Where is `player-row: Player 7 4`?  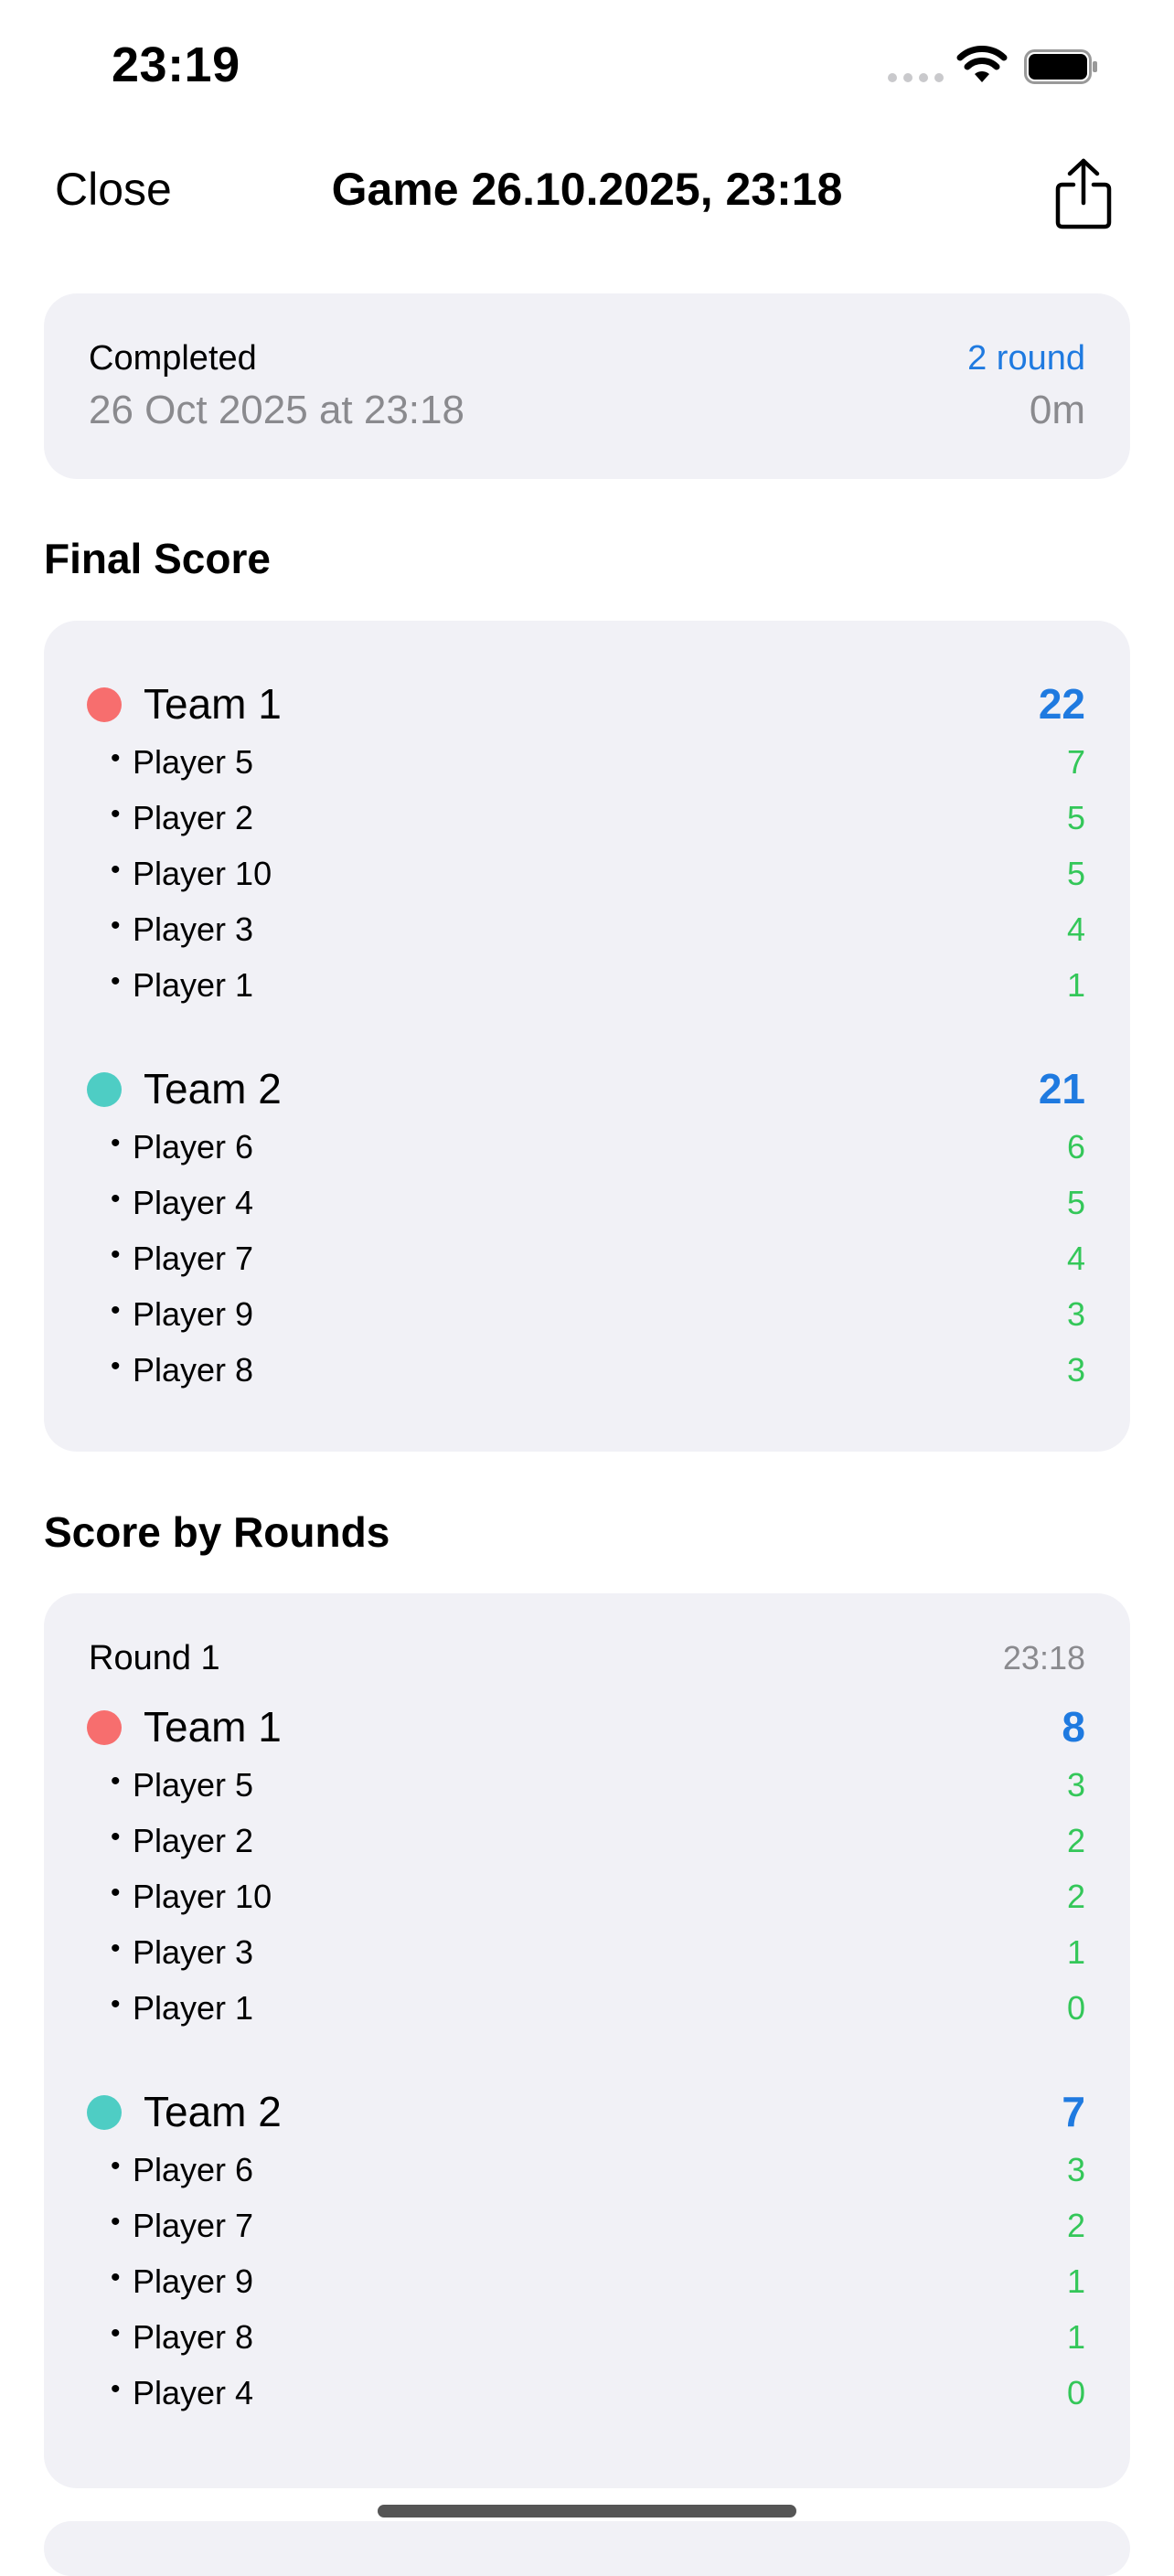 player-row: Player 7 4 is located at coordinates (587, 1262).